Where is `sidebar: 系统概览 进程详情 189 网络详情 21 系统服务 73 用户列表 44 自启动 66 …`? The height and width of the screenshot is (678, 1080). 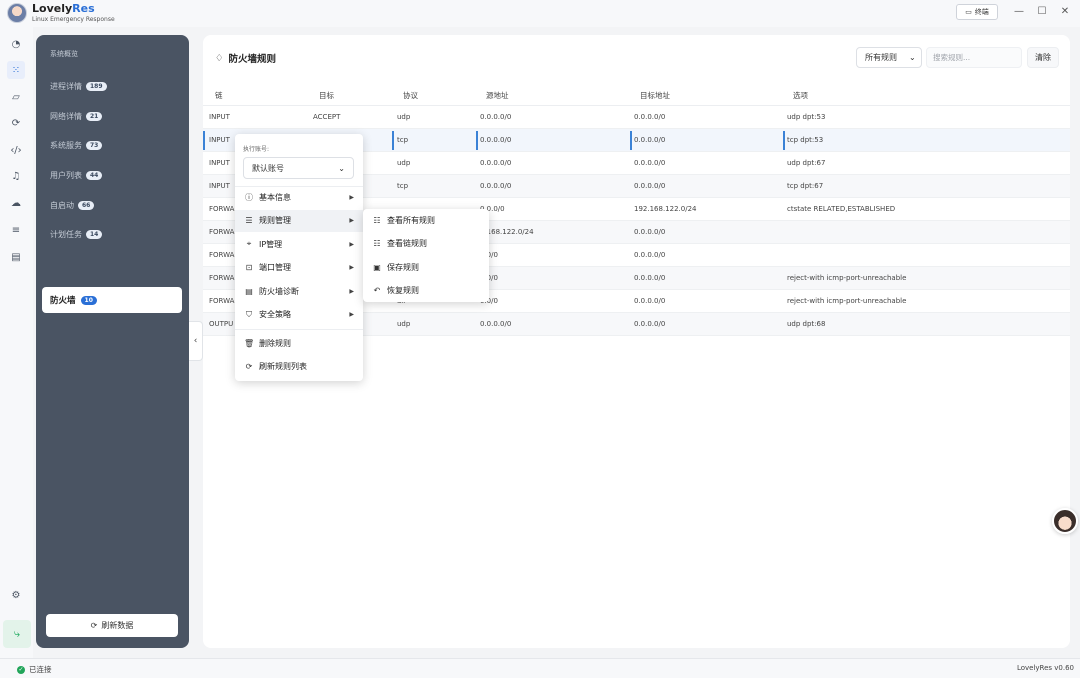
sidebar: 系统概览 进程详情 189 网络详情 21 系统服务 73 用户列表 44 自启动 66 … is located at coordinates (112, 341).